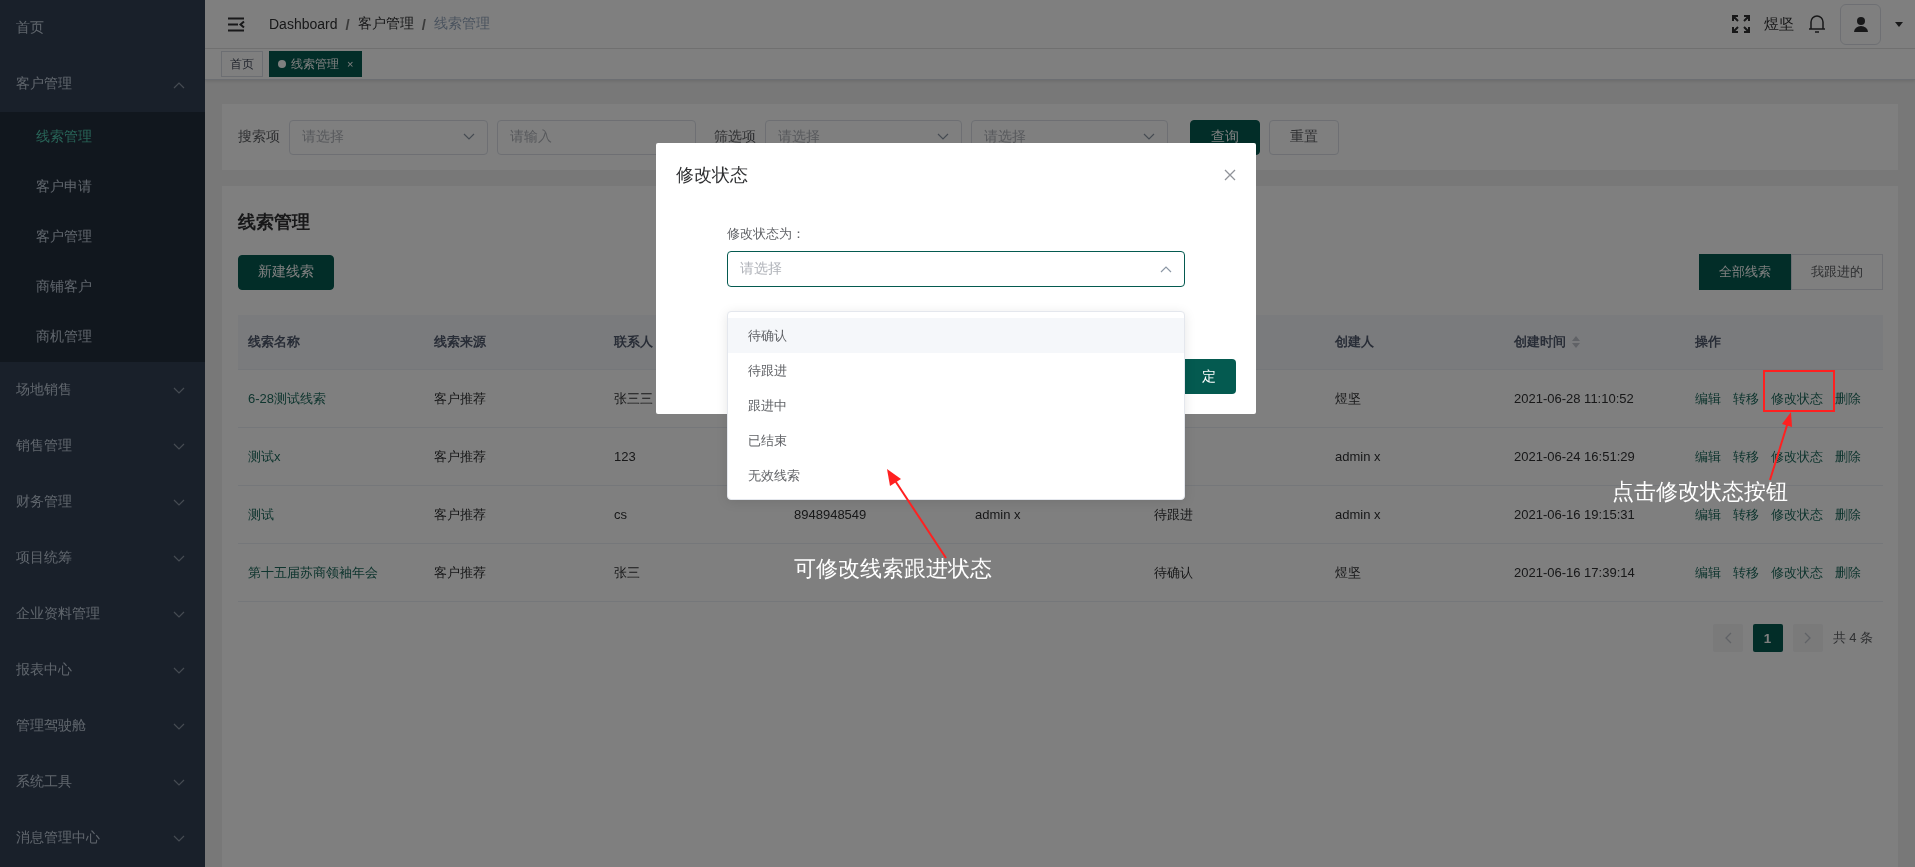  Describe the element at coordinates (102, 782) in the screenshot. I see `sidebar-item: 系统工具` at that location.